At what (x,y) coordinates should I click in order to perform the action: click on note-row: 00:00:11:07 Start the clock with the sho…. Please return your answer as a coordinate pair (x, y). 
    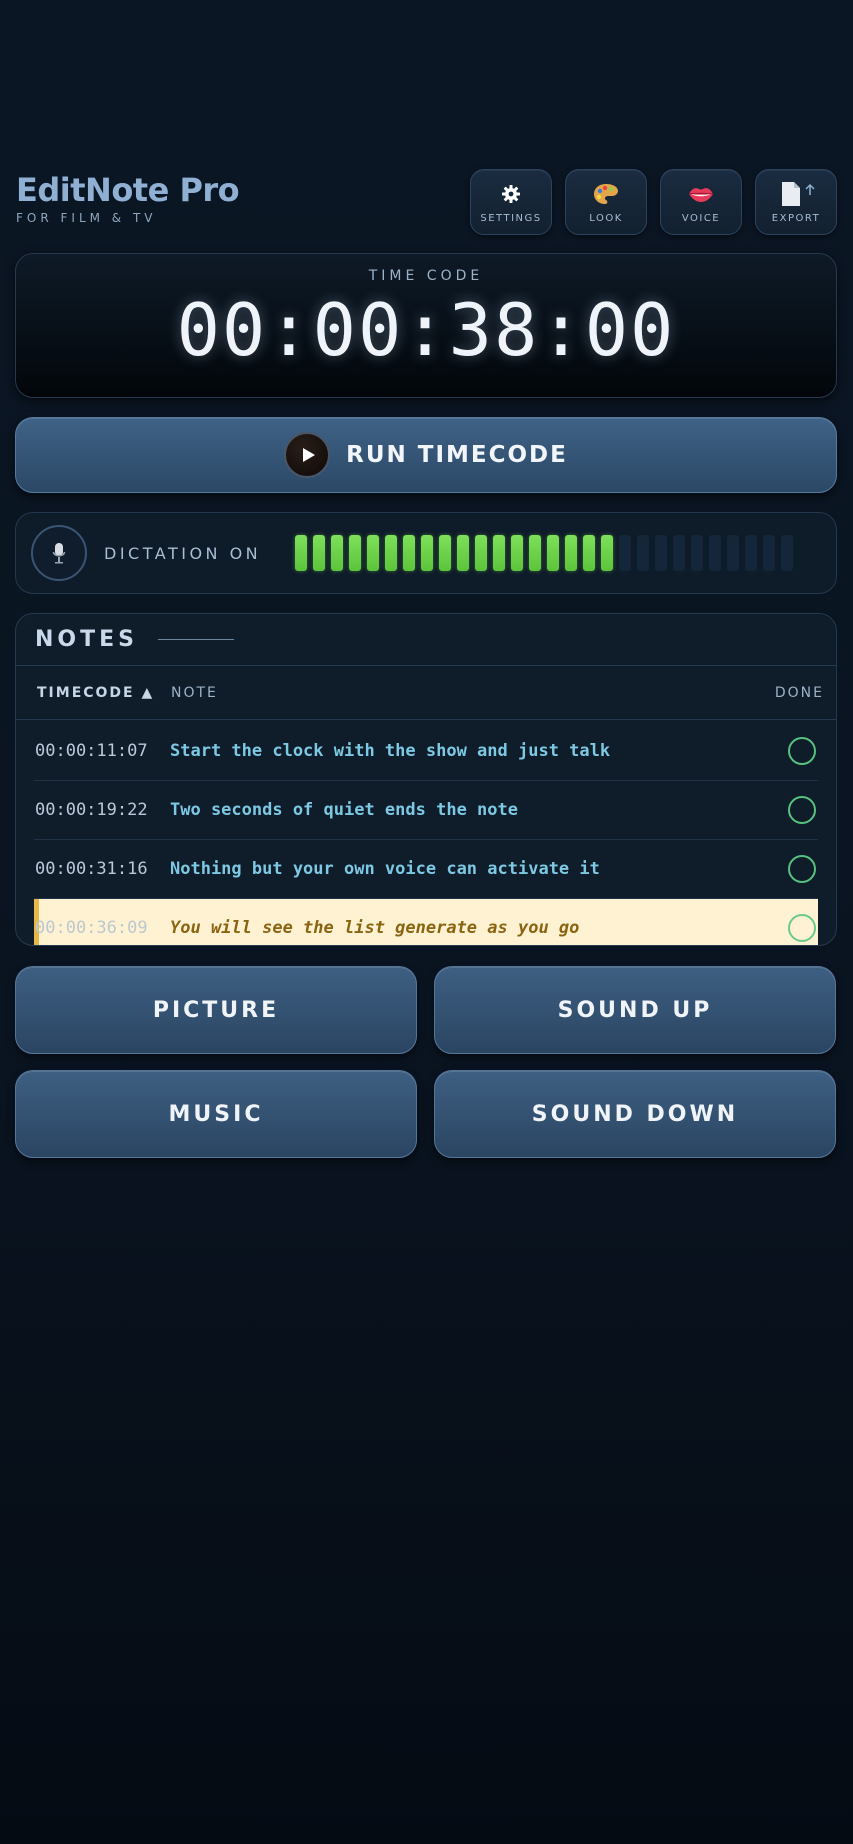
    Looking at the image, I should click on (426, 751).